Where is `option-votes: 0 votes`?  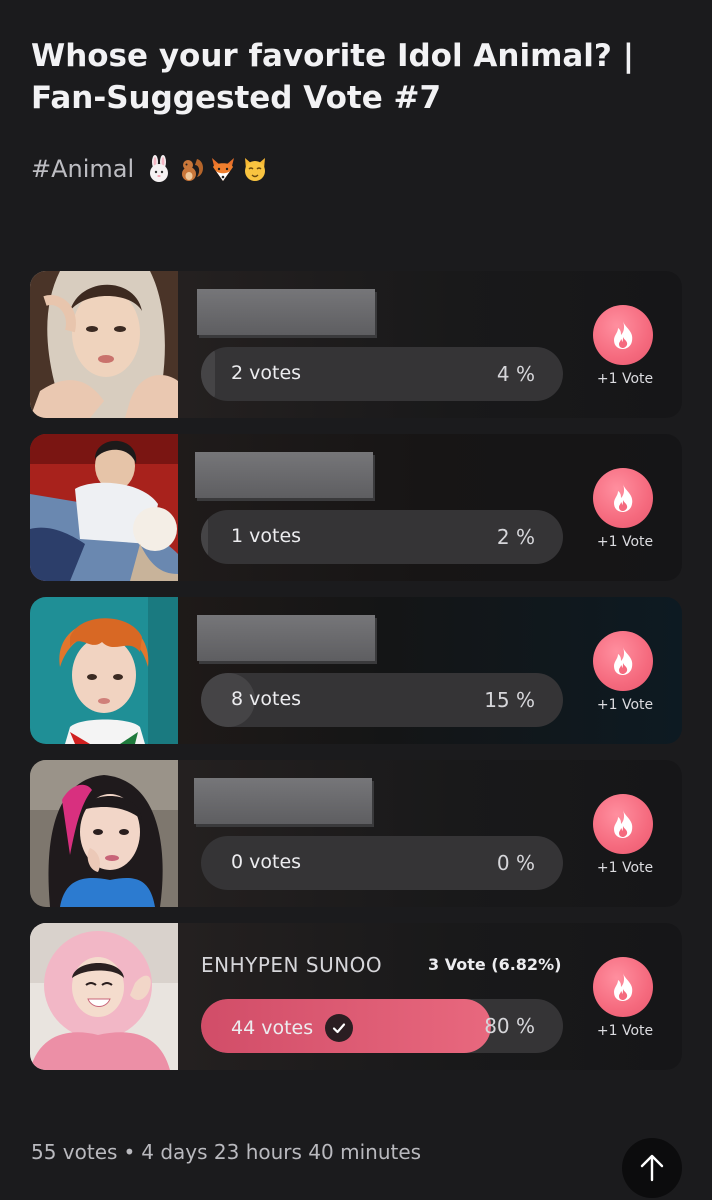 option-votes: 0 votes is located at coordinates (266, 862).